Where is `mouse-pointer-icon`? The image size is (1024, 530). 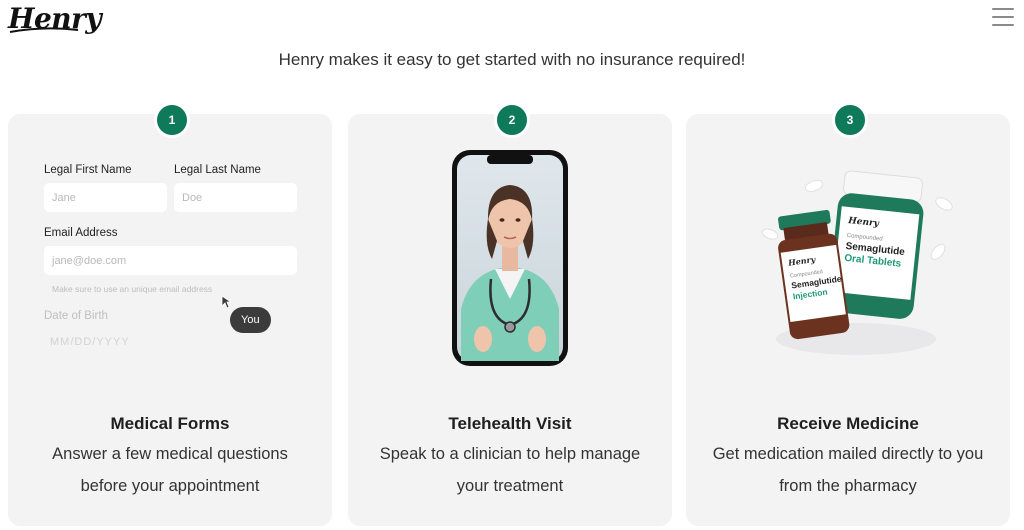 mouse-pointer-icon is located at coordinates (227, 302).